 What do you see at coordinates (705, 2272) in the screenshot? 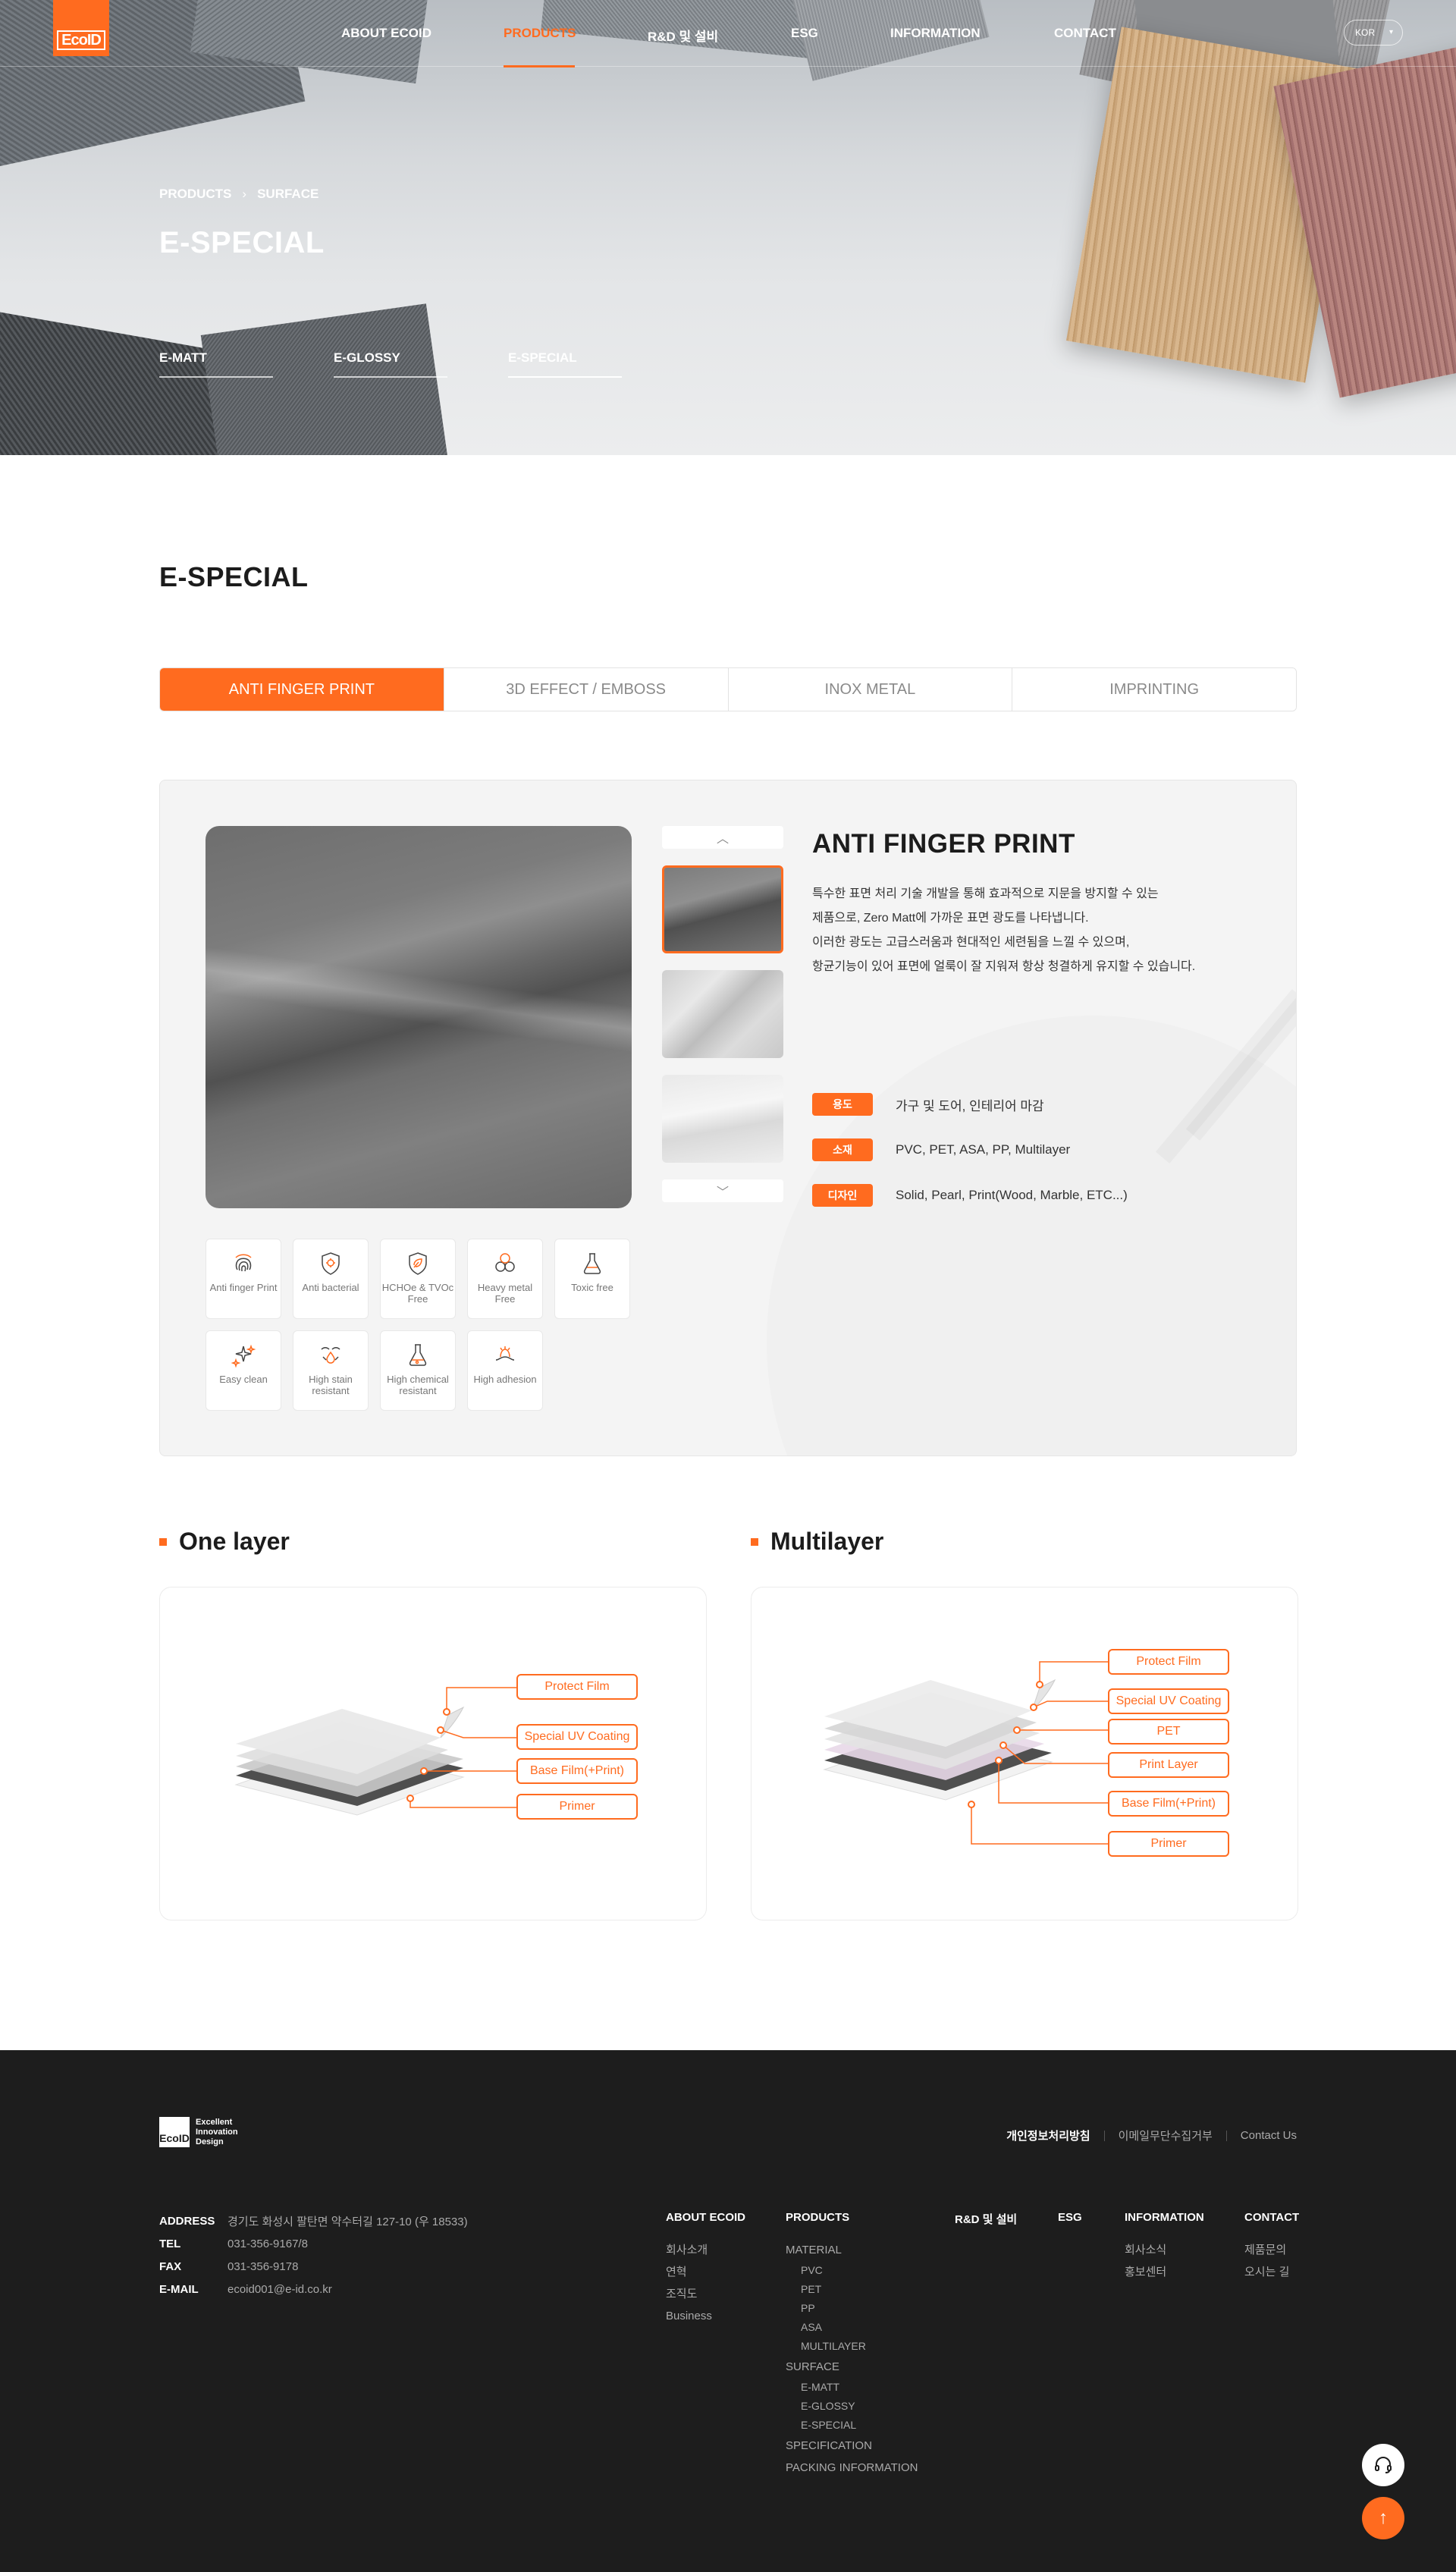
I see `footer-link: 연혁` at bounding box center [705, 2272].